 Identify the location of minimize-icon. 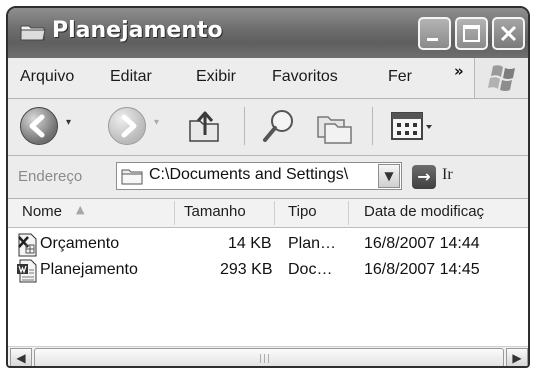
(432, 39).